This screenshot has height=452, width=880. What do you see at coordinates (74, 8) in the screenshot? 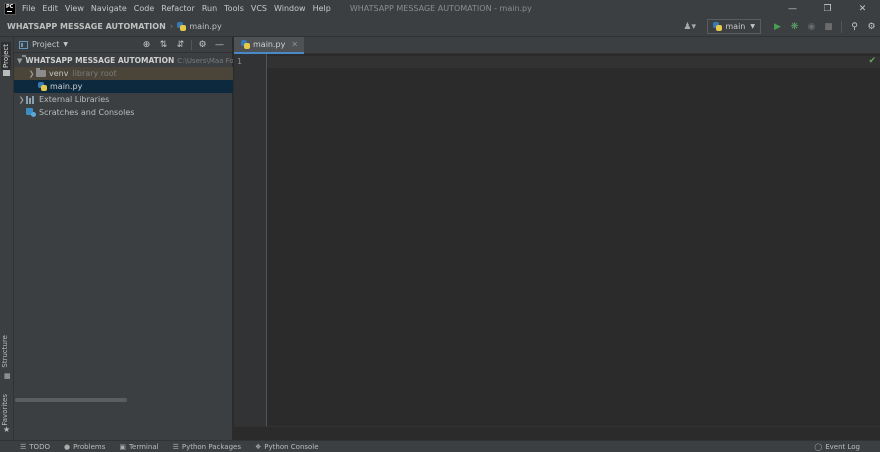
I see `menu-view: View` at bounding box center [74, 8].